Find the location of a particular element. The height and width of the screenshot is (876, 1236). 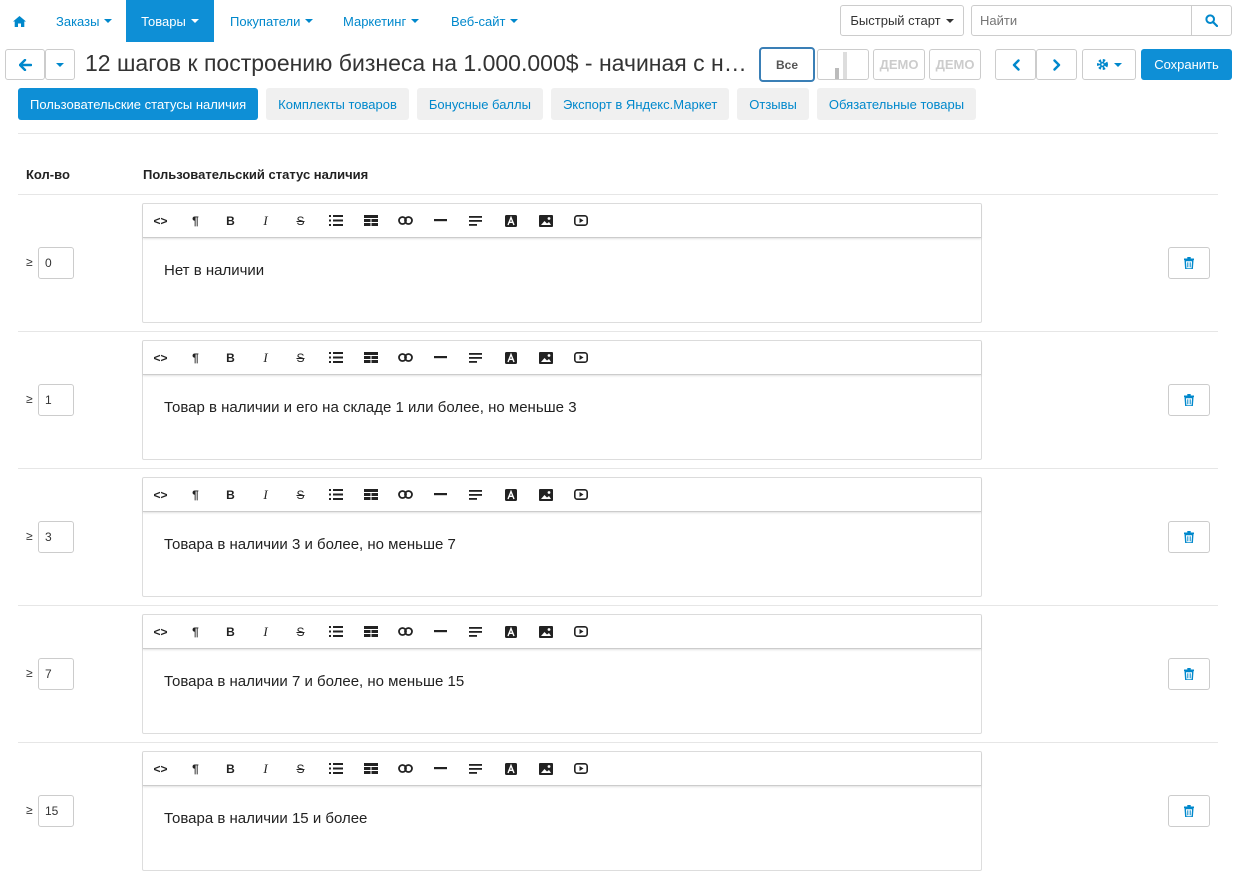

settings-button is located at coordinates (1109, 64).